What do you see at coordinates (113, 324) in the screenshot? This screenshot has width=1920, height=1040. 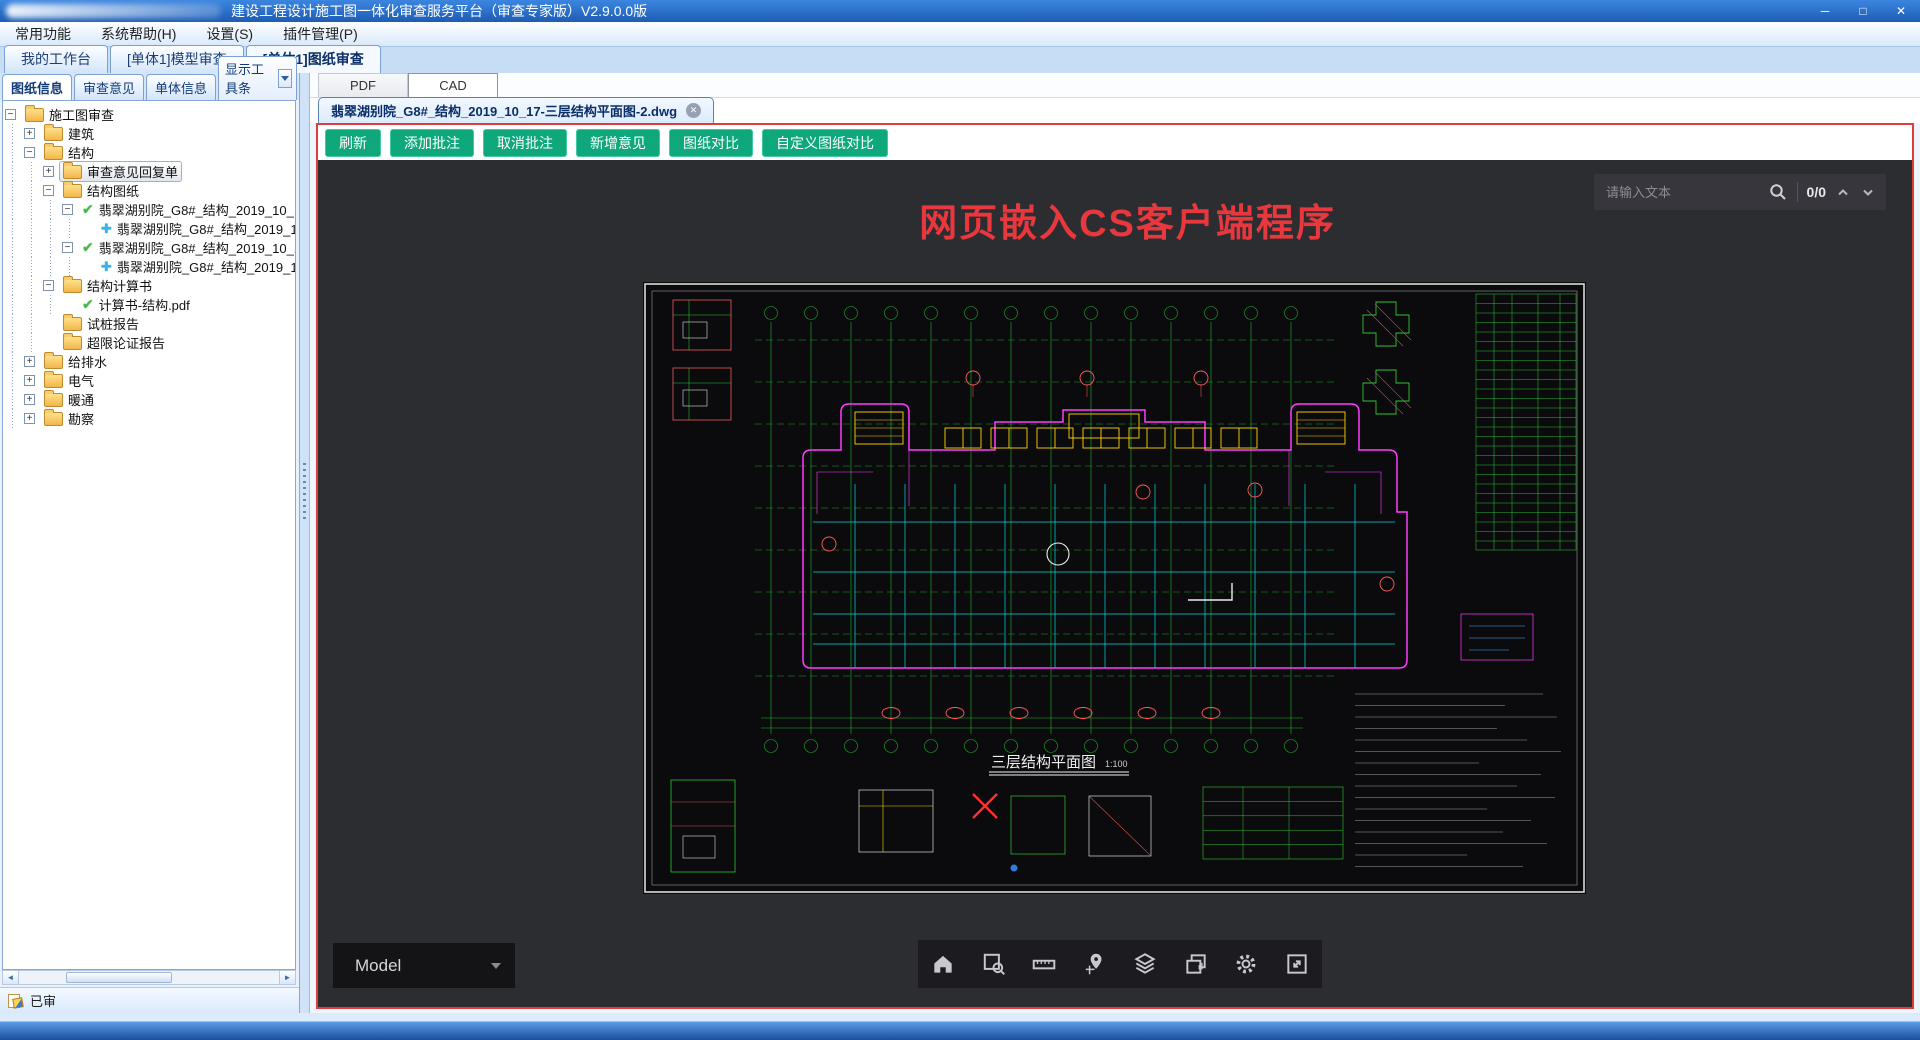 I see `tree-label: 试桩报告` at bounding box center [113, 324].